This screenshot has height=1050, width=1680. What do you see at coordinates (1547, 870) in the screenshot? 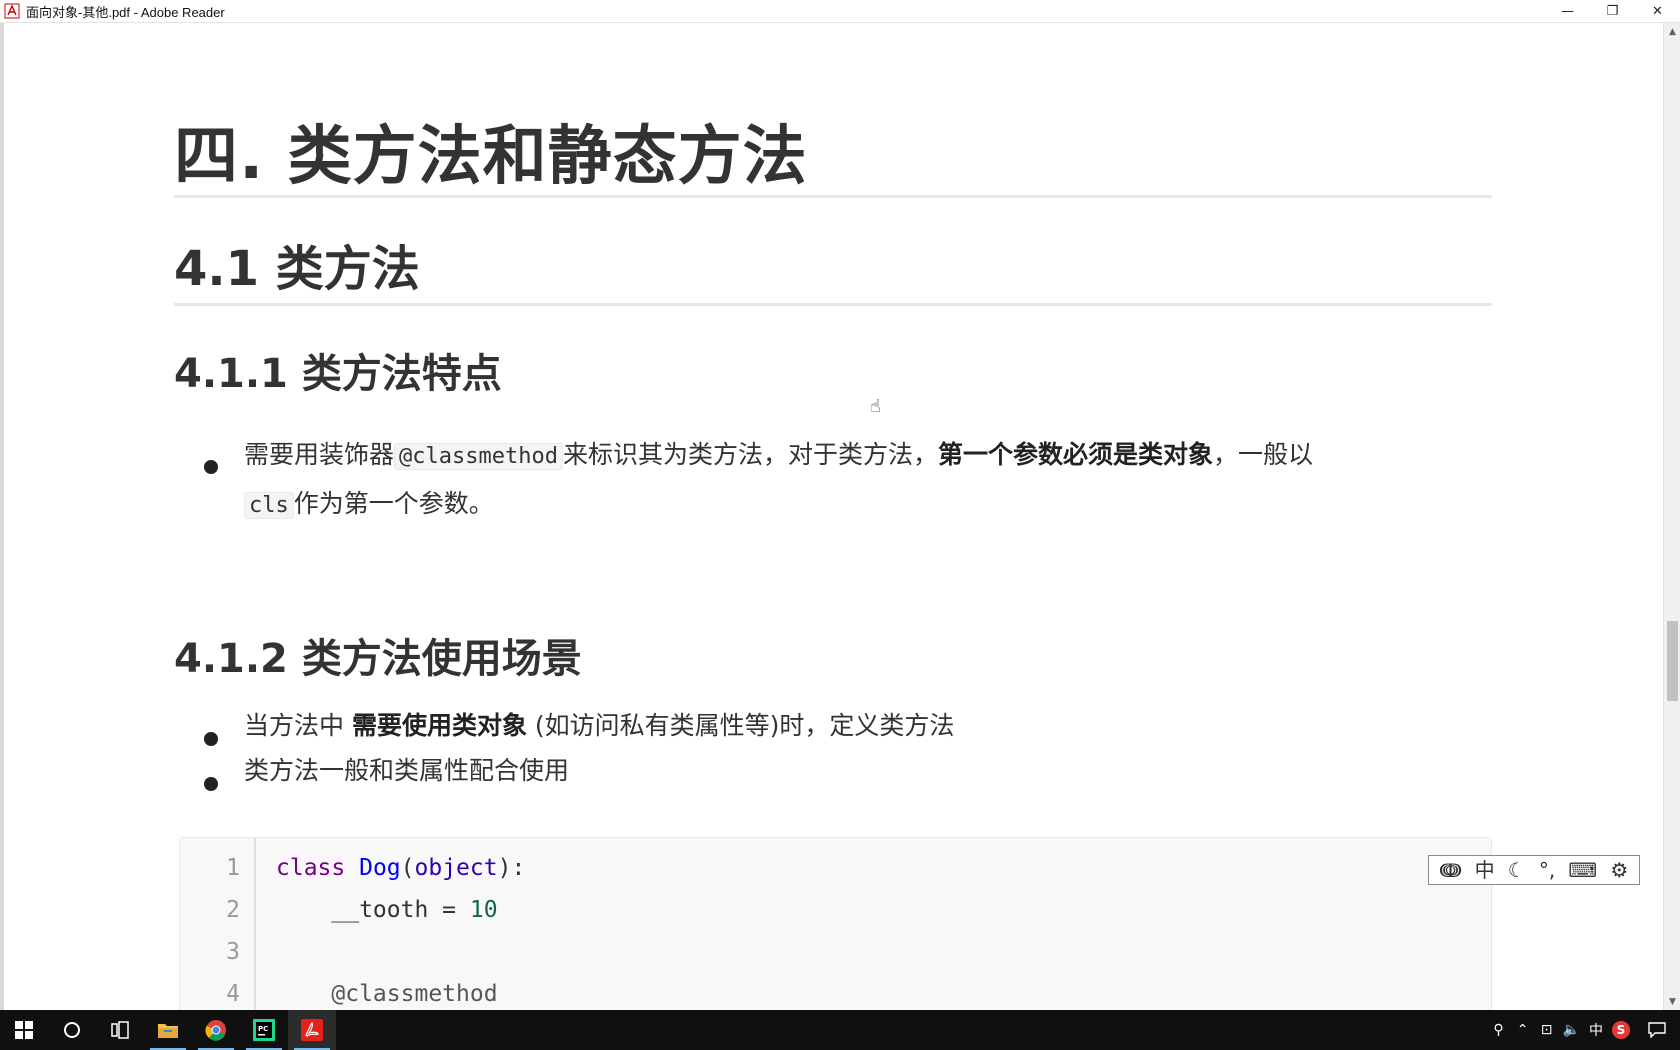
I see `punctuation-icon: °,` at bounding box center [1547, 870].